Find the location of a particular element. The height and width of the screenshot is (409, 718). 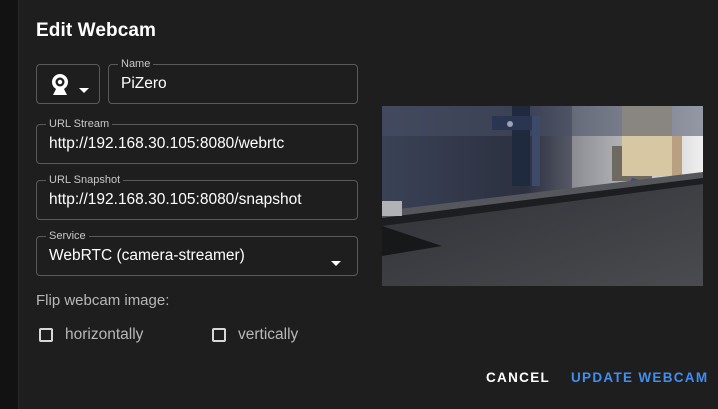

url-snapshot-label: URL Snapshot is located at coordinates (85, 180).